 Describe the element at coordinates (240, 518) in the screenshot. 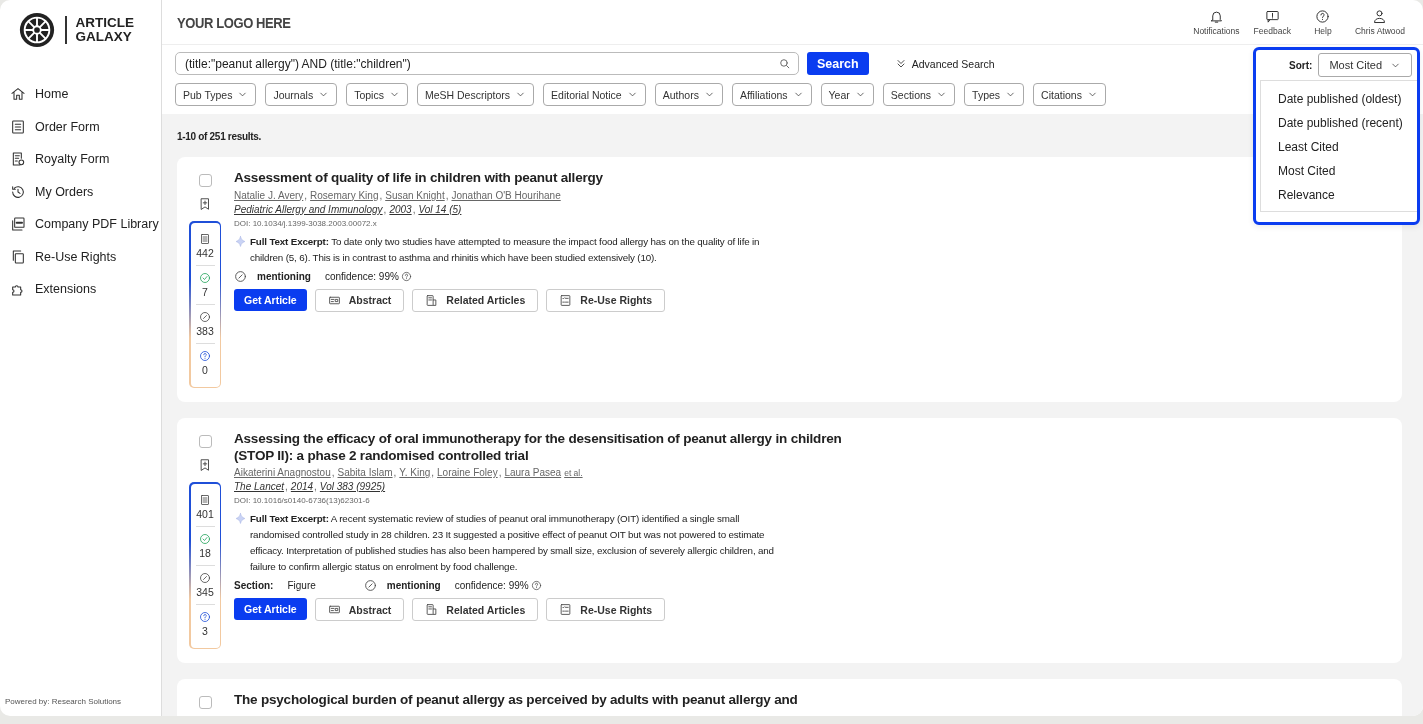

I see `sparkle-icon` at that location.